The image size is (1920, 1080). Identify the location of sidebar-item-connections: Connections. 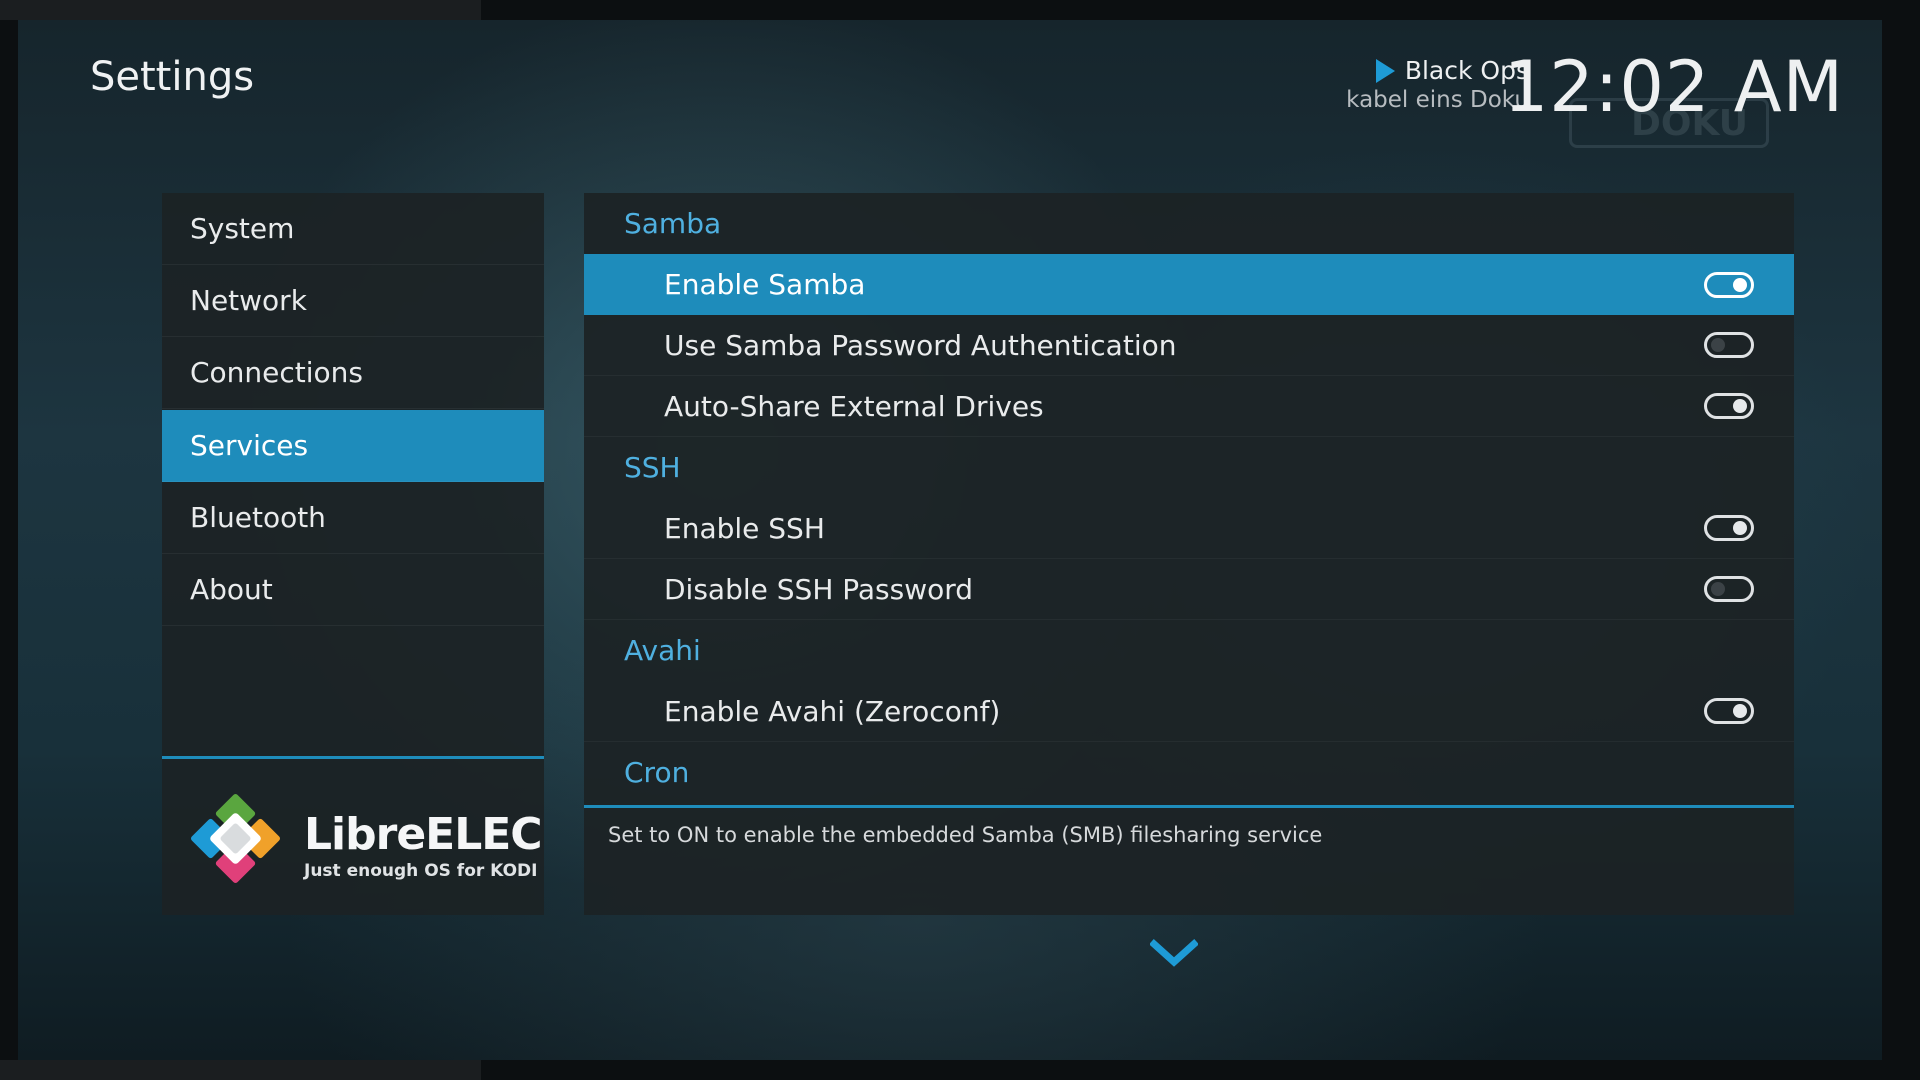
(353, 373).